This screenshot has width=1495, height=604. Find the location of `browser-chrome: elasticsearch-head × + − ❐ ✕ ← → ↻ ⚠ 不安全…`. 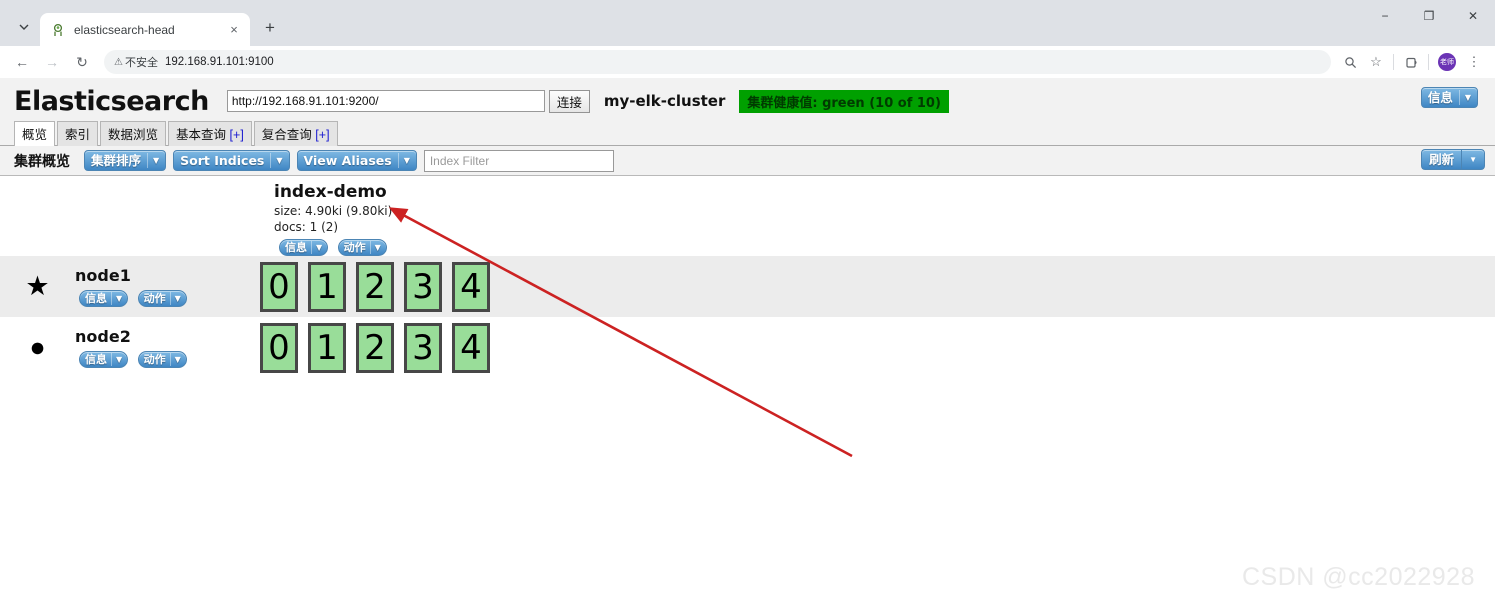

browser-chrome: elasticsearch-head × + − ❐ ✕ ← → ↻ ⚠ 不安全… is located at coordinates (747, 39).